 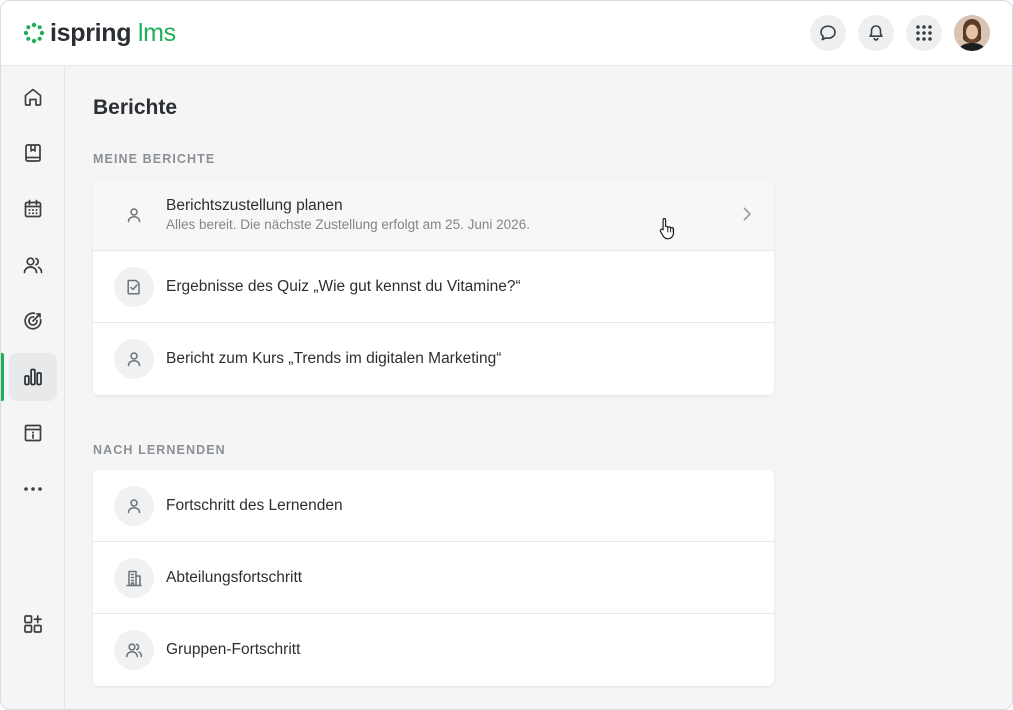 I want to click on user-avatar, so click(x=972, y=33).